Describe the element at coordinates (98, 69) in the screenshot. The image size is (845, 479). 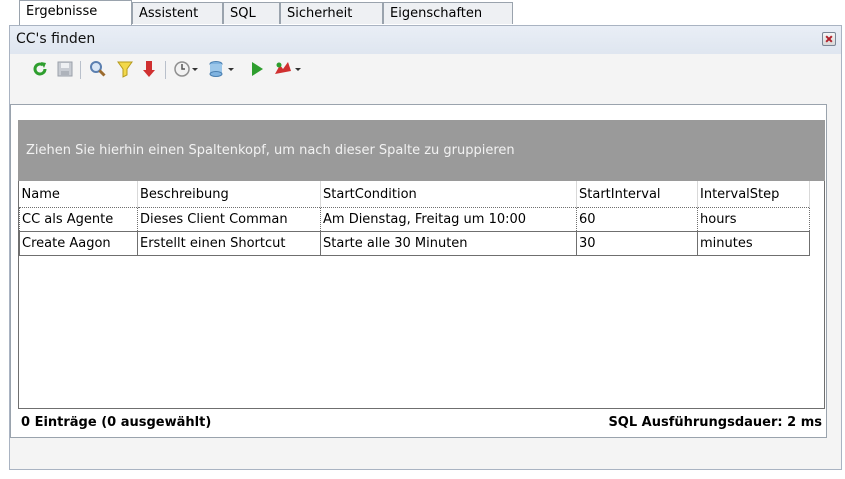
I see `find-icon` at that location.